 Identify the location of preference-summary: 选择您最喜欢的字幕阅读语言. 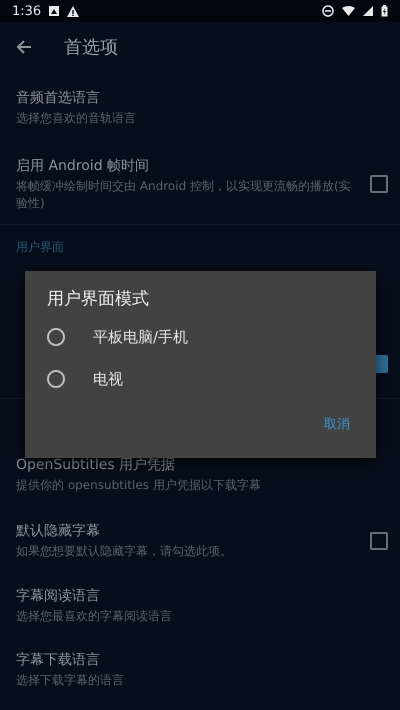
(94, 616).